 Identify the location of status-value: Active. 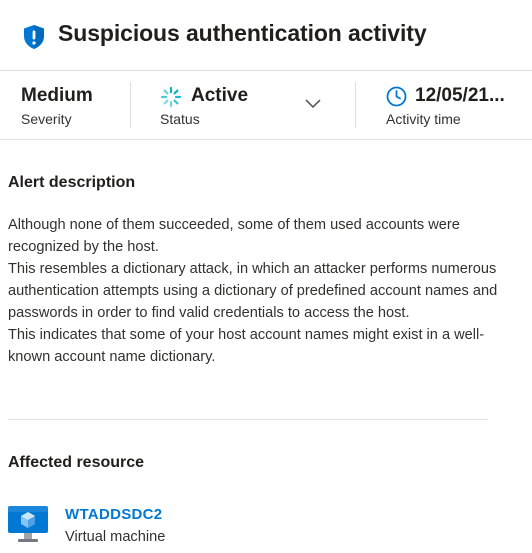
(220, 95).